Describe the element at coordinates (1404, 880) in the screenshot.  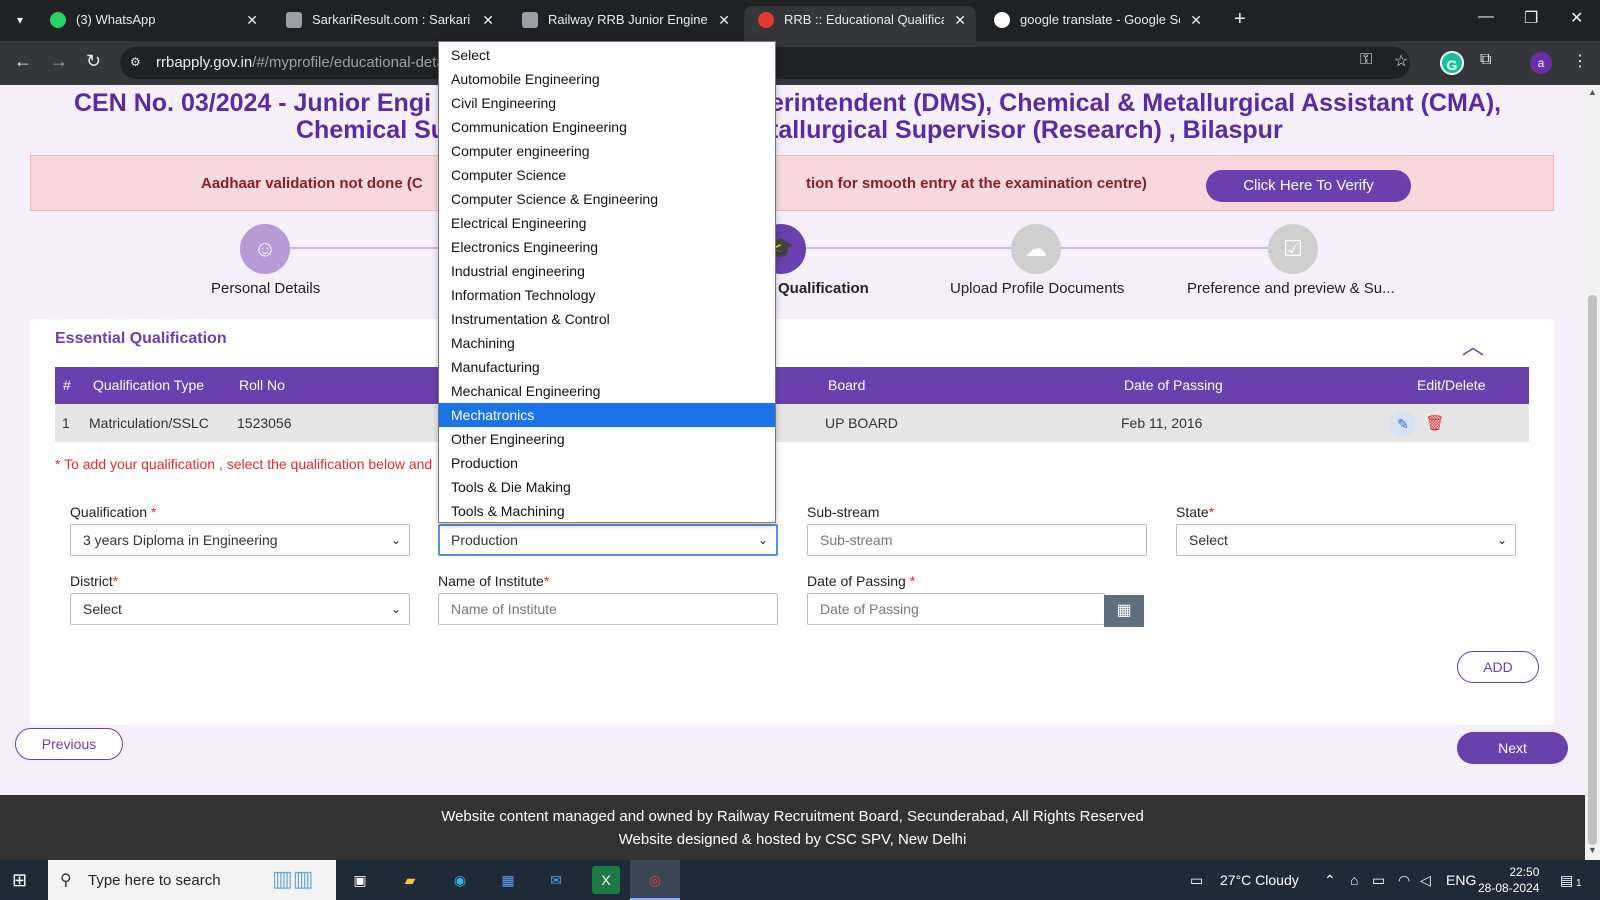
I see `wifi-icon: ◠` at that location.